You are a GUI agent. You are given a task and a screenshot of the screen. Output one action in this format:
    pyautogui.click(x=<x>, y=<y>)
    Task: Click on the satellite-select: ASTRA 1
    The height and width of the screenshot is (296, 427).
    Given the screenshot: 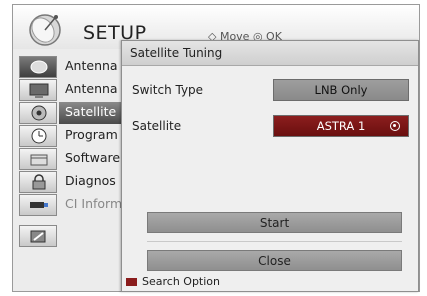 What is the action you would take?
    pyautogui.click(x=341, y=126)
    